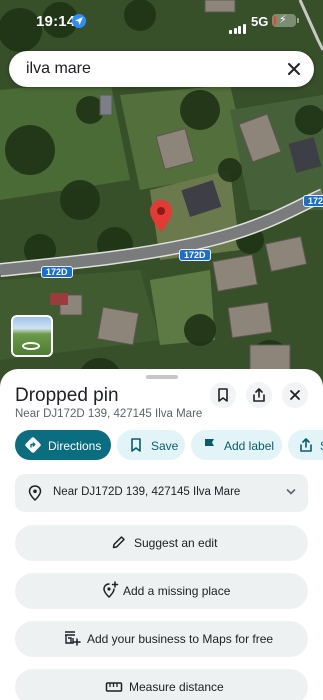 This screenshot has width=323, height=700. What do you see at coordinates (109, 414) in the screenshot?
I see `place-subtitle: Near DJ172D 139, 427145 Ilva Mare` at bounding box center [109, 414].